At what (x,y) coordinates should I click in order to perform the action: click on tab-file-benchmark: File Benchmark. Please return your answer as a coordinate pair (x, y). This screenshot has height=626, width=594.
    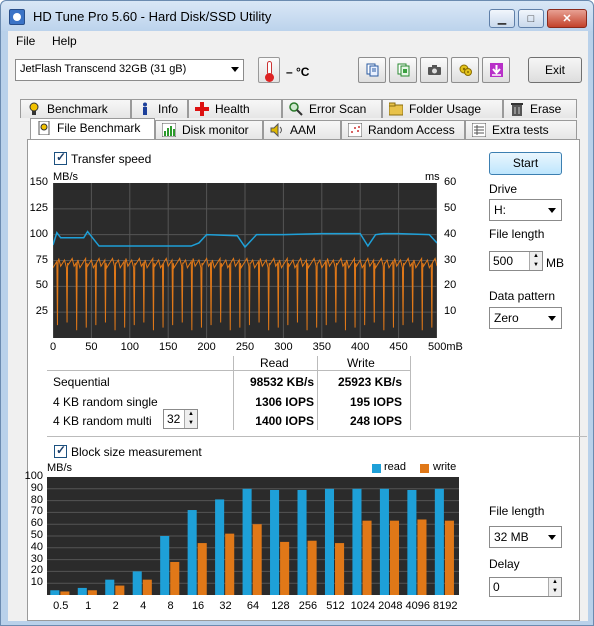
    Looking at the image, I should click on (92, 128).